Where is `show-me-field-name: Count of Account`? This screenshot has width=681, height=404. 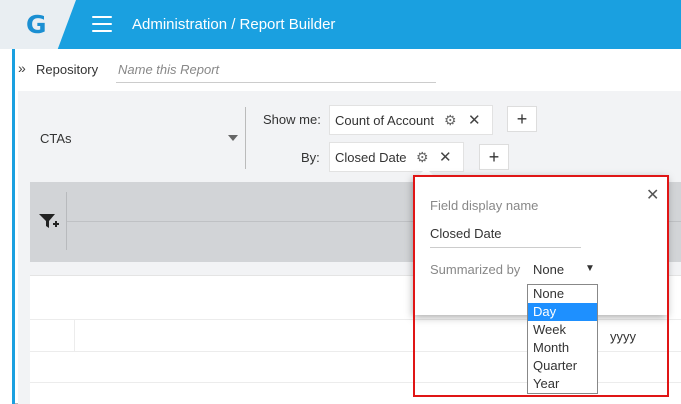
show-me-field-name: Count of Account is located at coordinates (385, 120).